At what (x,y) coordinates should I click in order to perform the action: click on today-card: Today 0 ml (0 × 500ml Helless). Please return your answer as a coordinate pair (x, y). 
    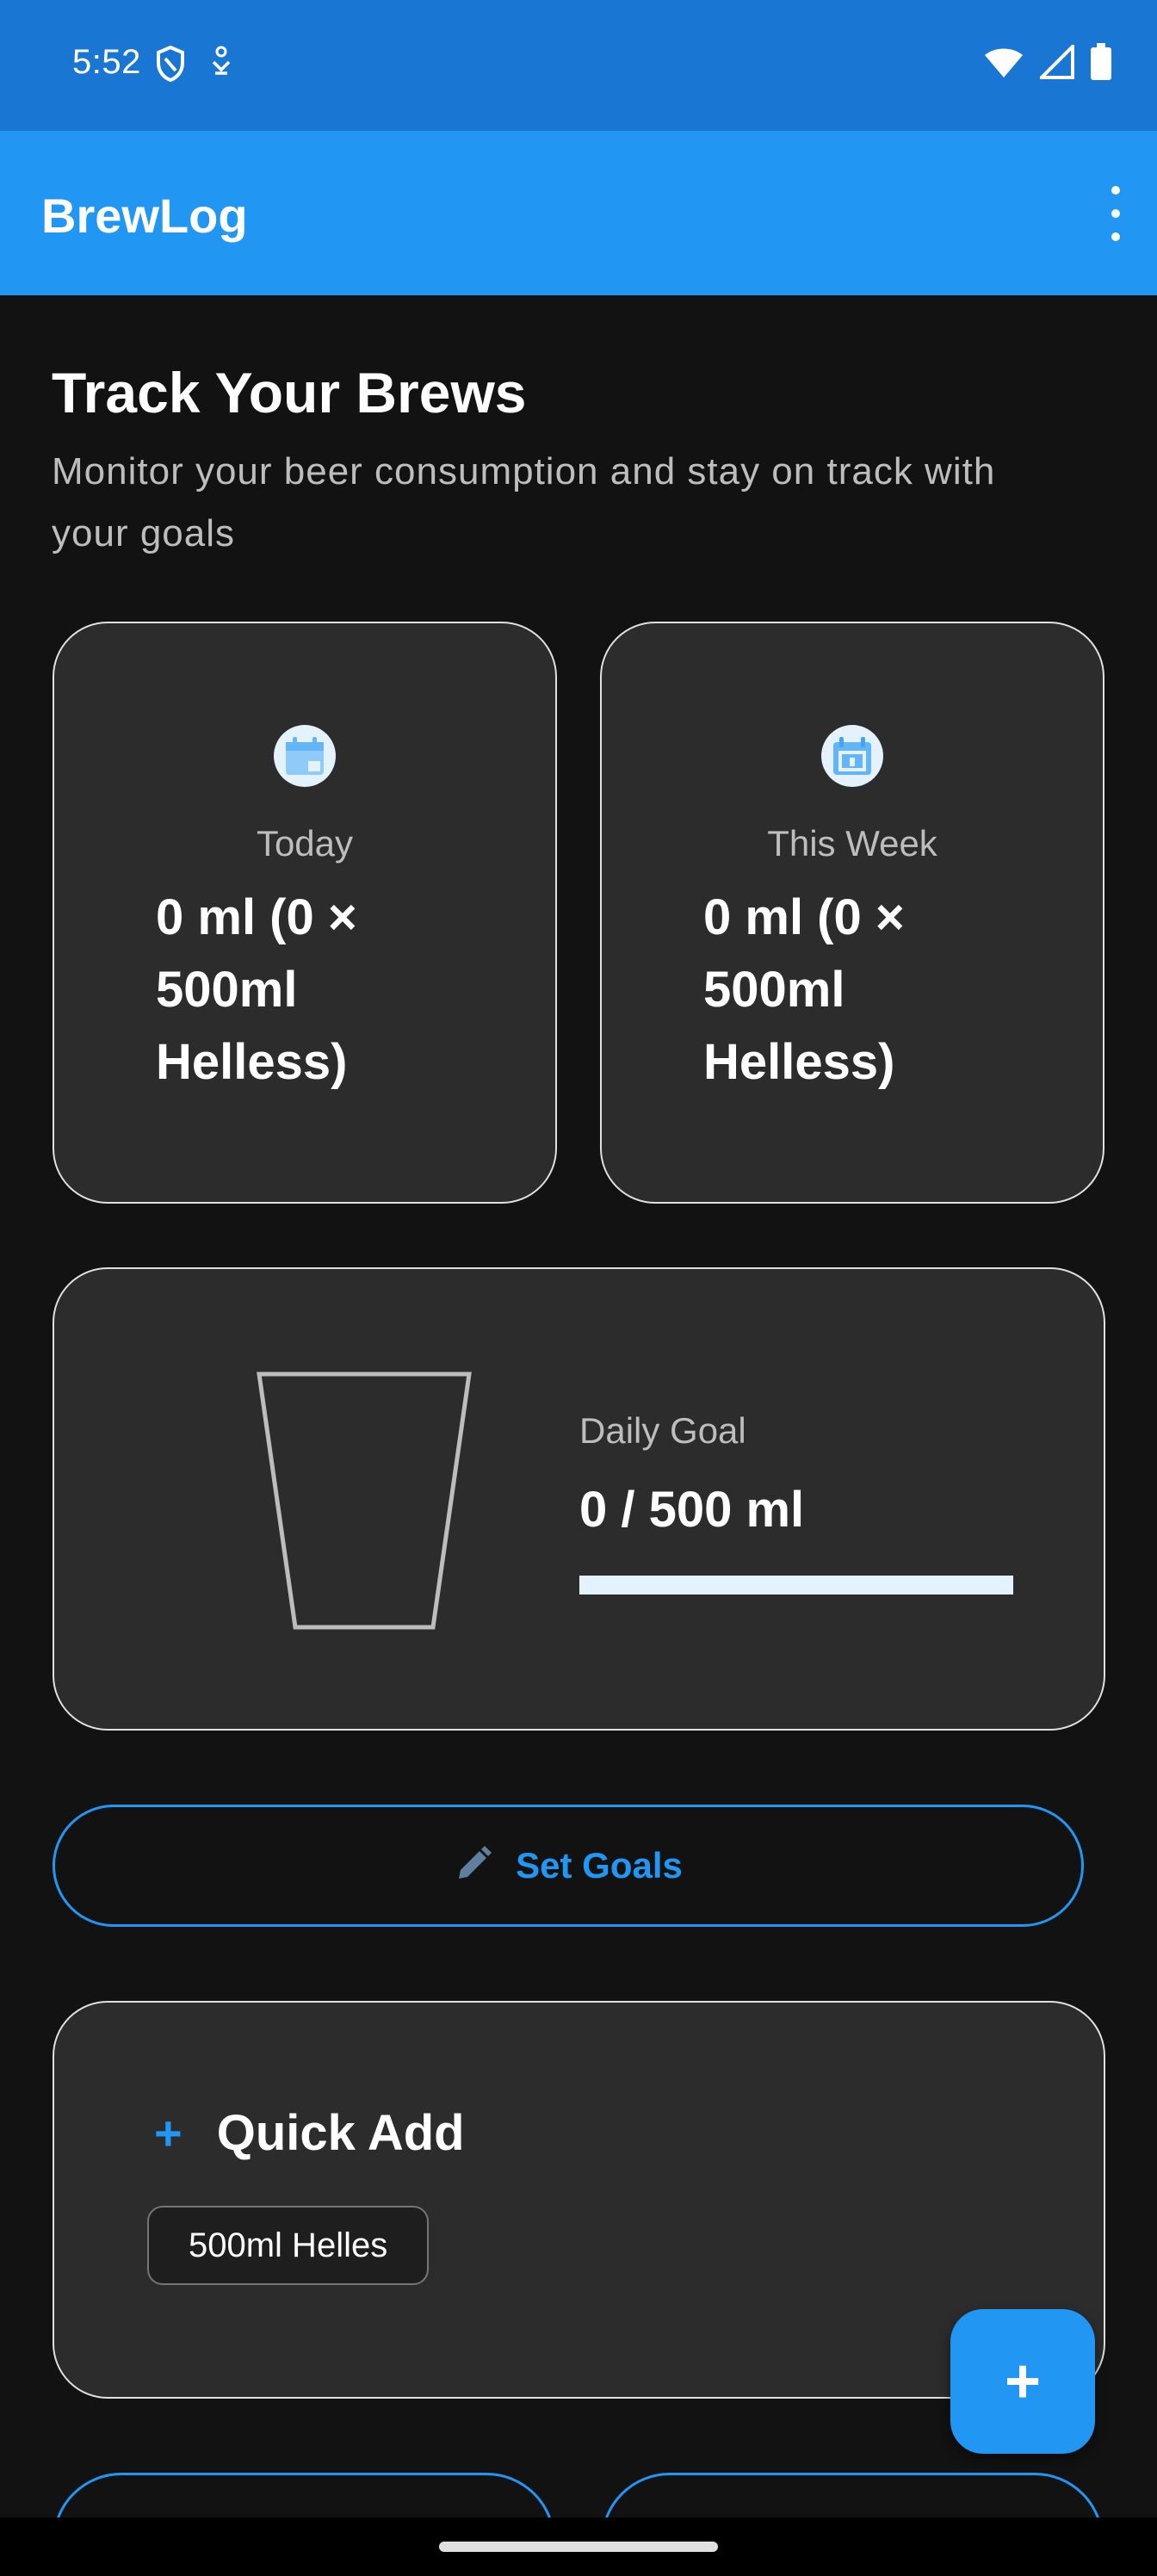
    Looking at the image, I should click on (305, 913).